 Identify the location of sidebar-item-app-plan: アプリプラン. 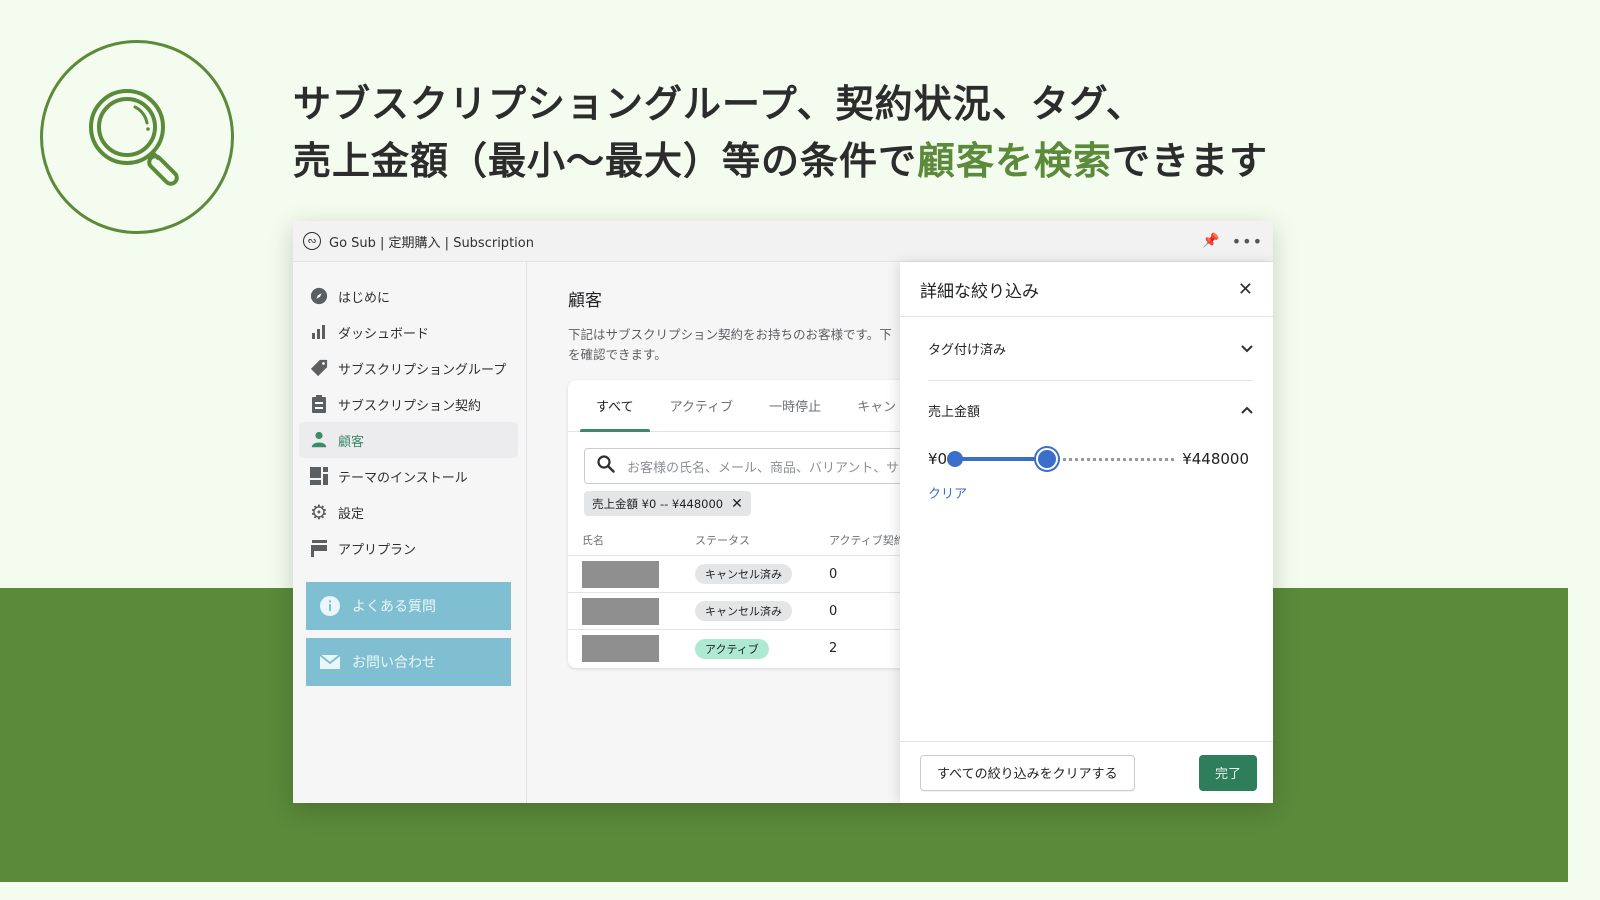
(408, 548).